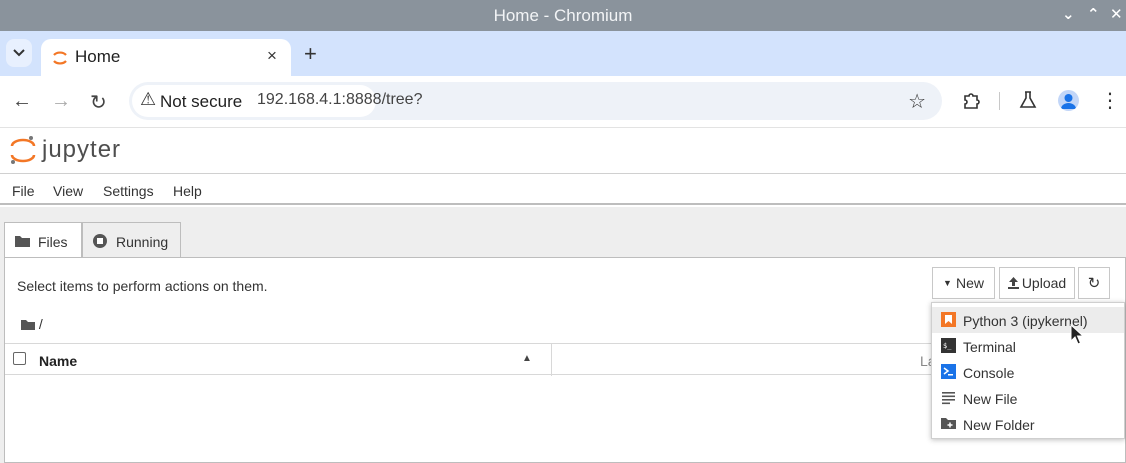 This screenshot has width=1126, height=463. I want to click on python-kernel-icon, so click(948, 319).